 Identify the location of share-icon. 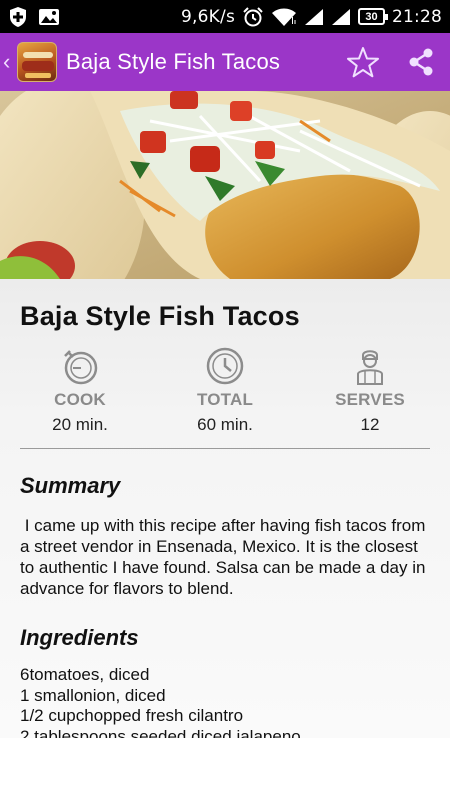
(421, 62).